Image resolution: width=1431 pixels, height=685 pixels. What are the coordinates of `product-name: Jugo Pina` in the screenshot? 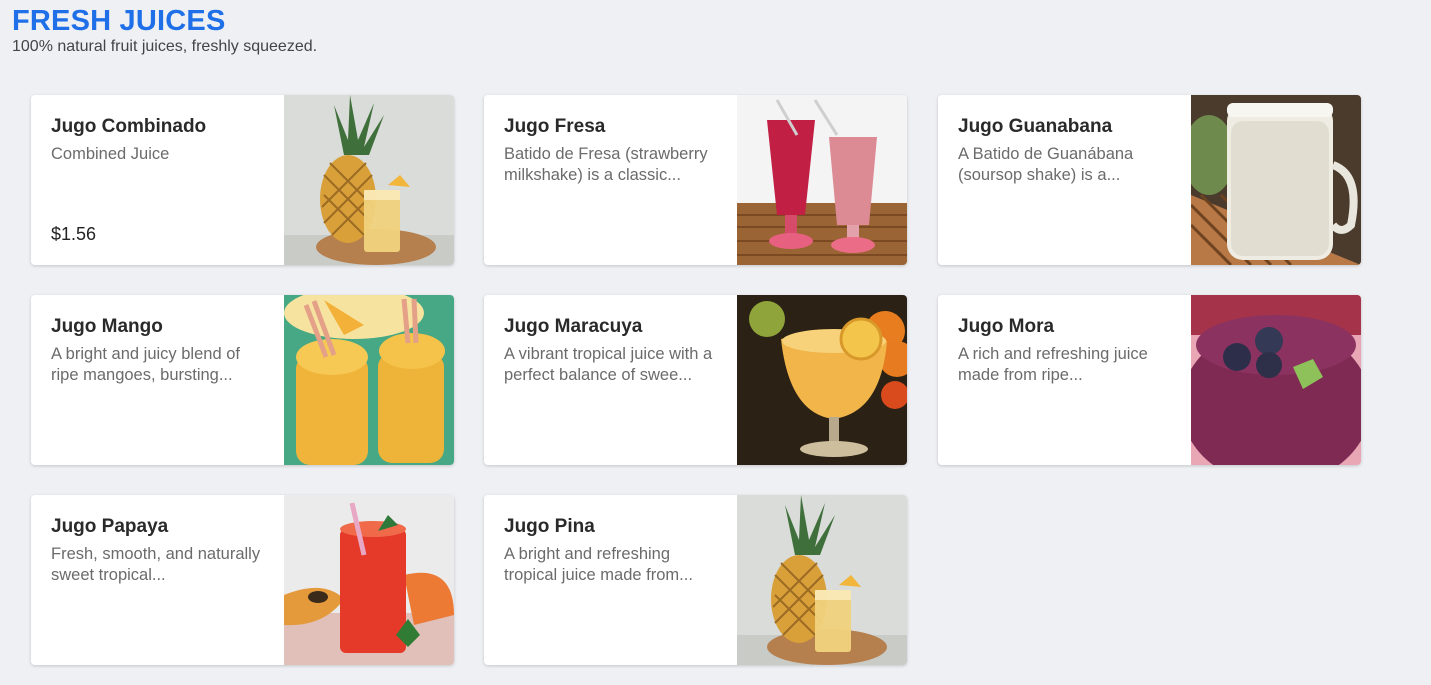 It's located at (549, 526).